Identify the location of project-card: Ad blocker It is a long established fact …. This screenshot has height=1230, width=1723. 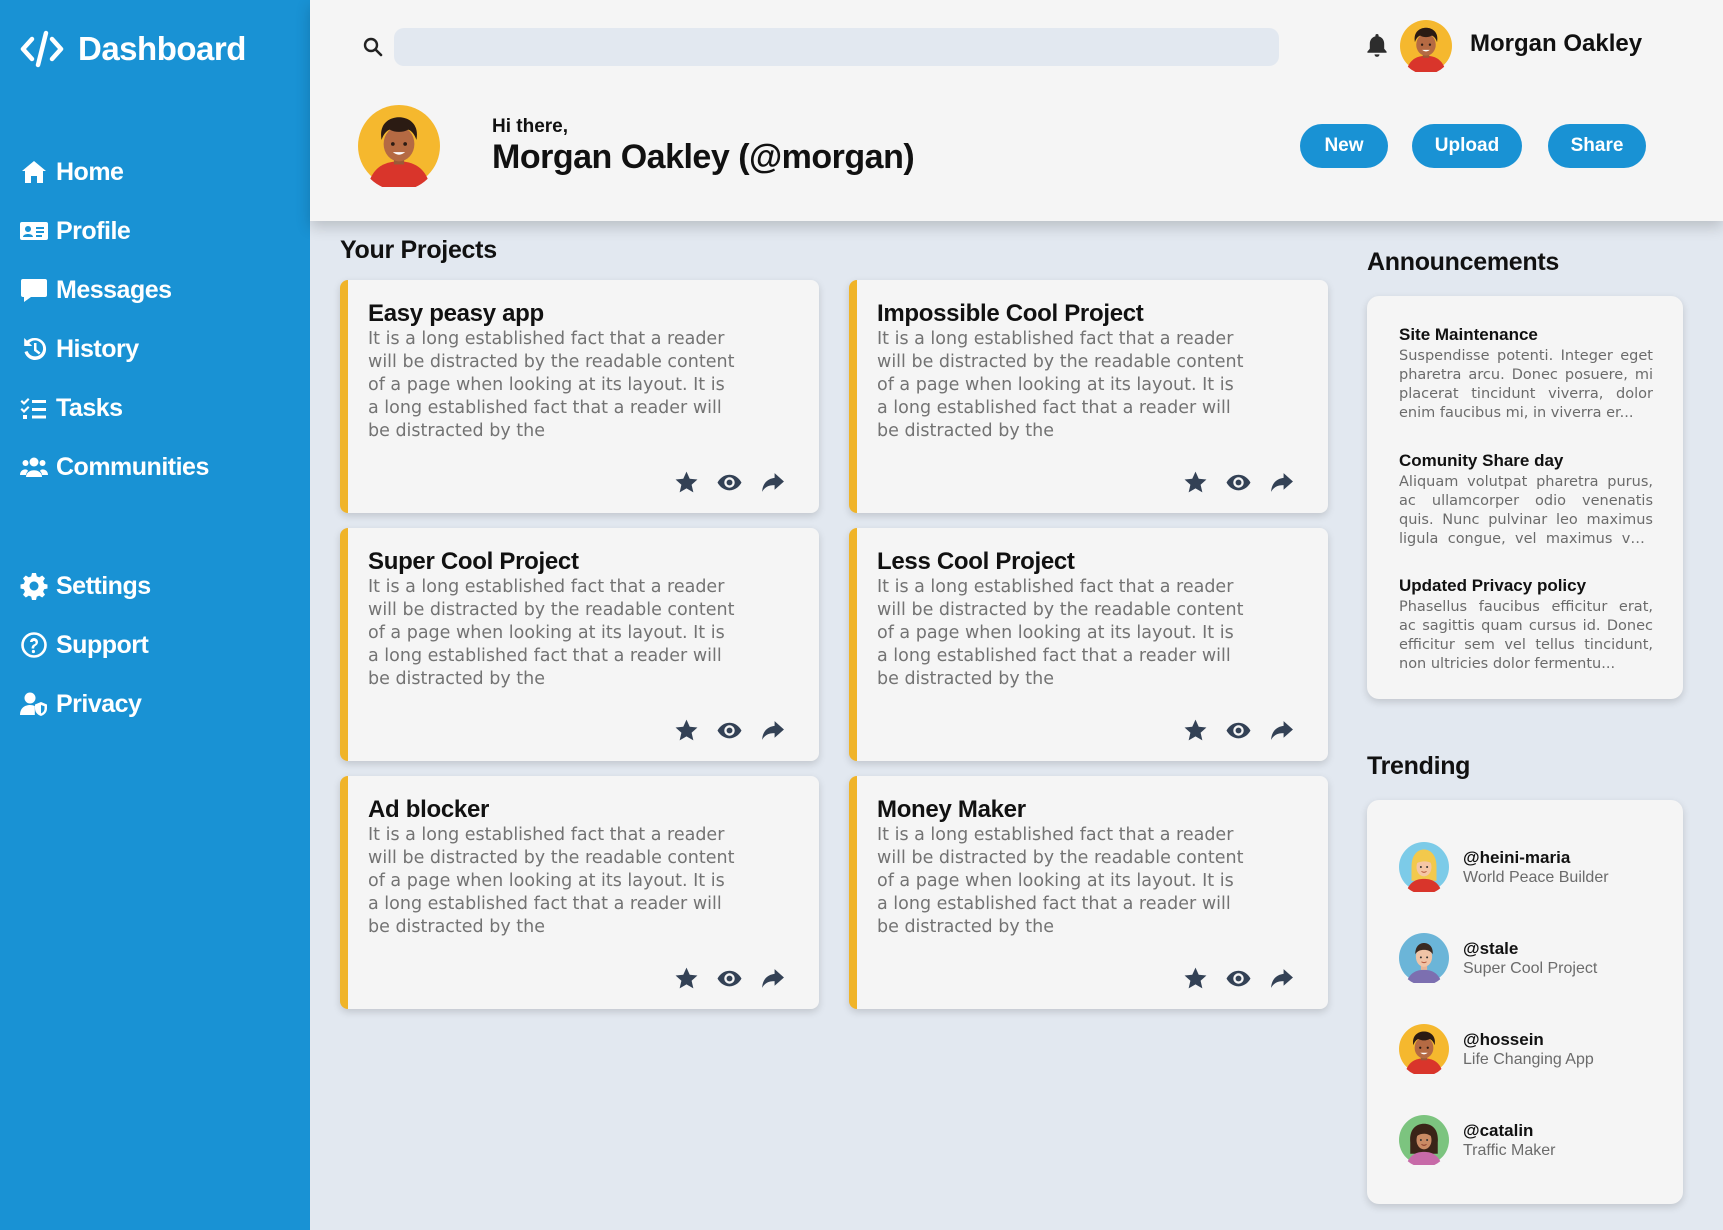
(579, 892).